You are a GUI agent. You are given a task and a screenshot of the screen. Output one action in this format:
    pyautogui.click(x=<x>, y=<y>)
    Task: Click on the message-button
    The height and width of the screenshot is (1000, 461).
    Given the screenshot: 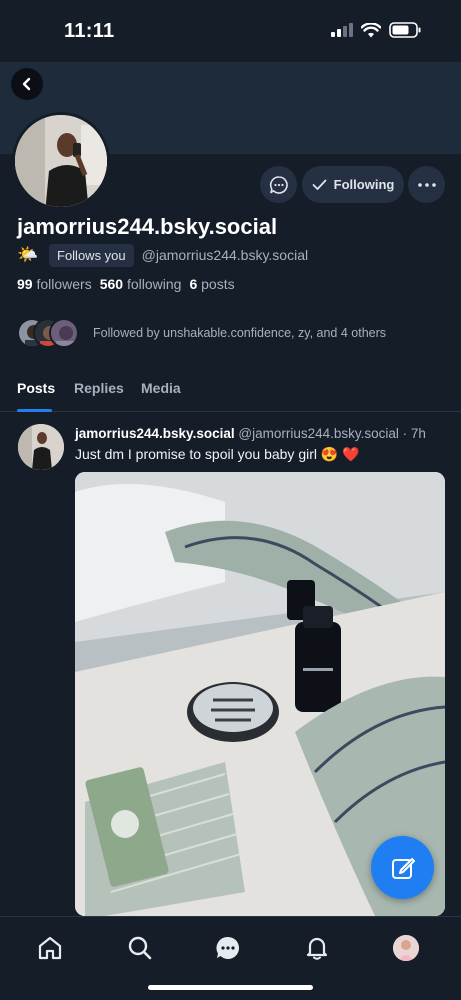 What is the action you would take?
    pyautogui.click(x=278, y=184)
    